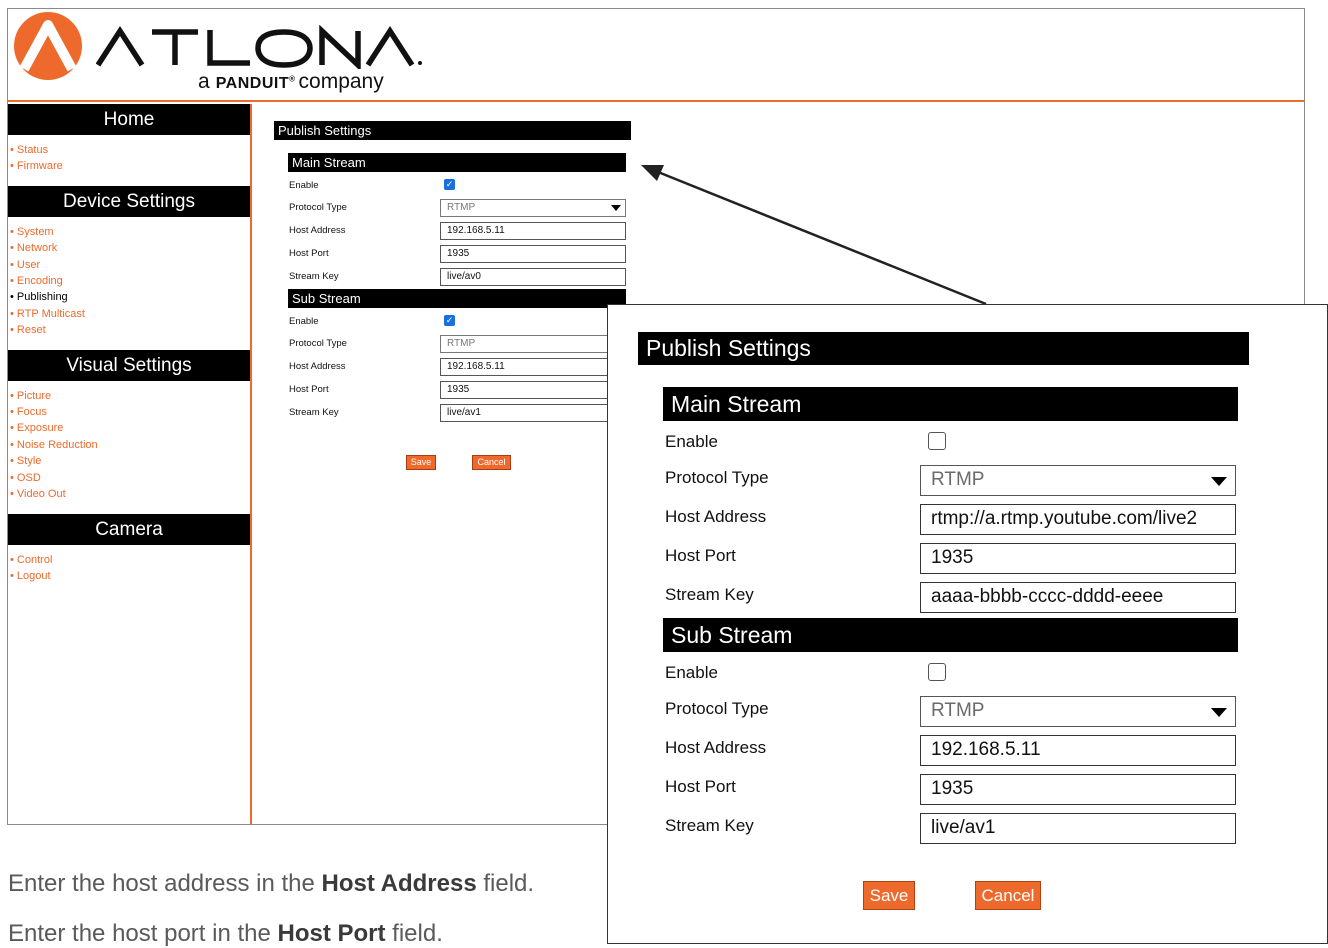 The height and width of the screenshot is (948, 1328). I want to click on zoom-main-stream-key-input: aaaa-bbbb-cccc-dddd-eeee, so click(1078, 597).